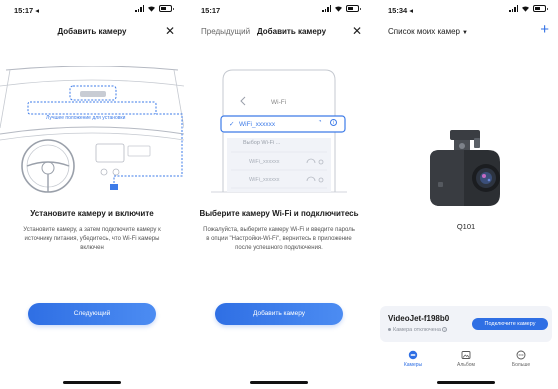  I want to click on status-time: 15:17, so click(211, 10).